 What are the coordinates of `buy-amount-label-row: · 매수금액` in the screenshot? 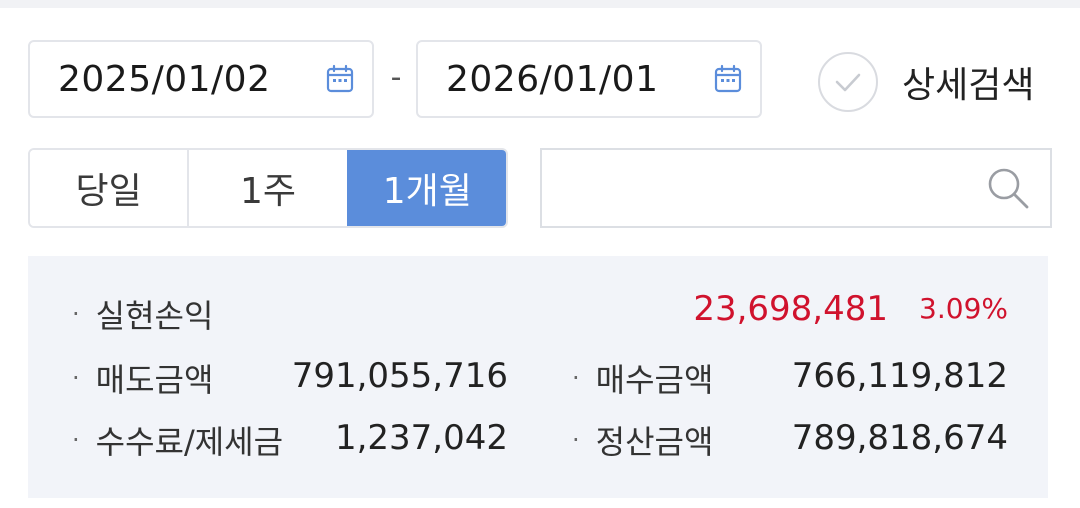 It's located at (642, 378).